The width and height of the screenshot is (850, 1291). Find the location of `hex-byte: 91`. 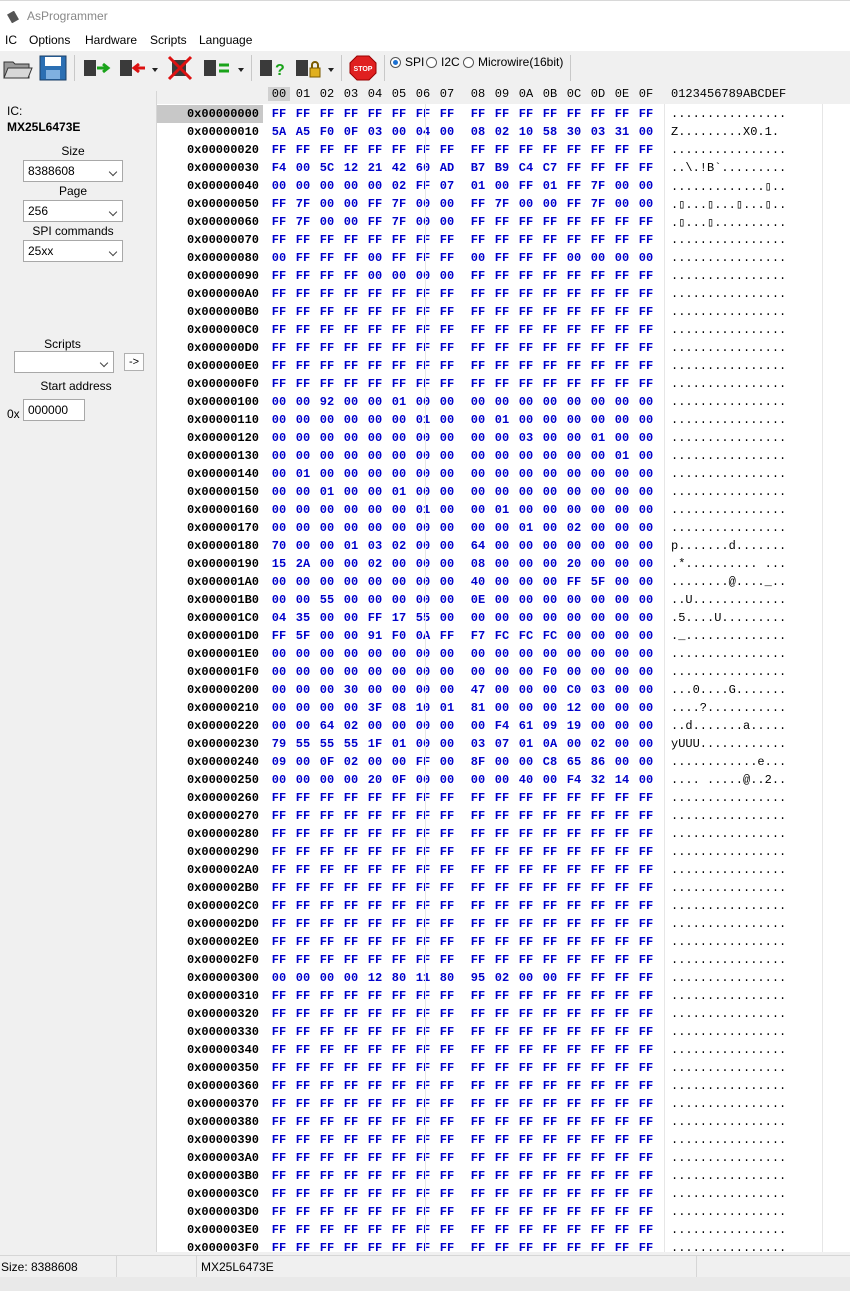

hex-byte: 91 is located at coordinates (375, 636).